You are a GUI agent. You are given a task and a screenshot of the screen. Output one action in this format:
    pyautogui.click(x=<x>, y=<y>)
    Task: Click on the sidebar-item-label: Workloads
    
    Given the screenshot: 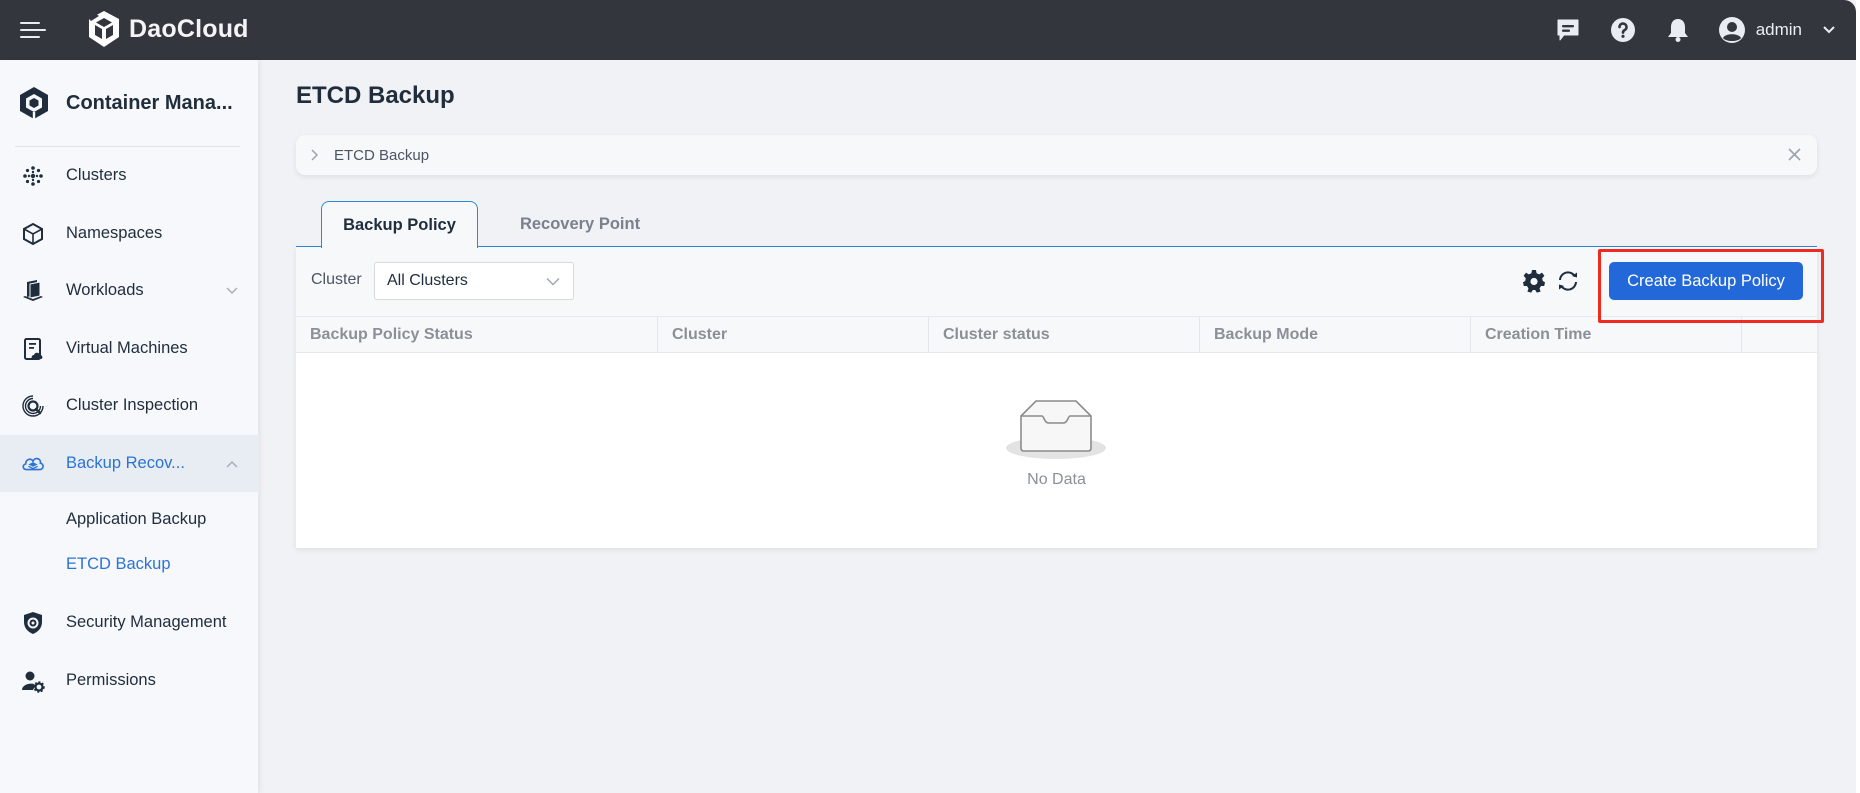 What is the action you would take?
    pyautogui.click(x=105, y=290)
    